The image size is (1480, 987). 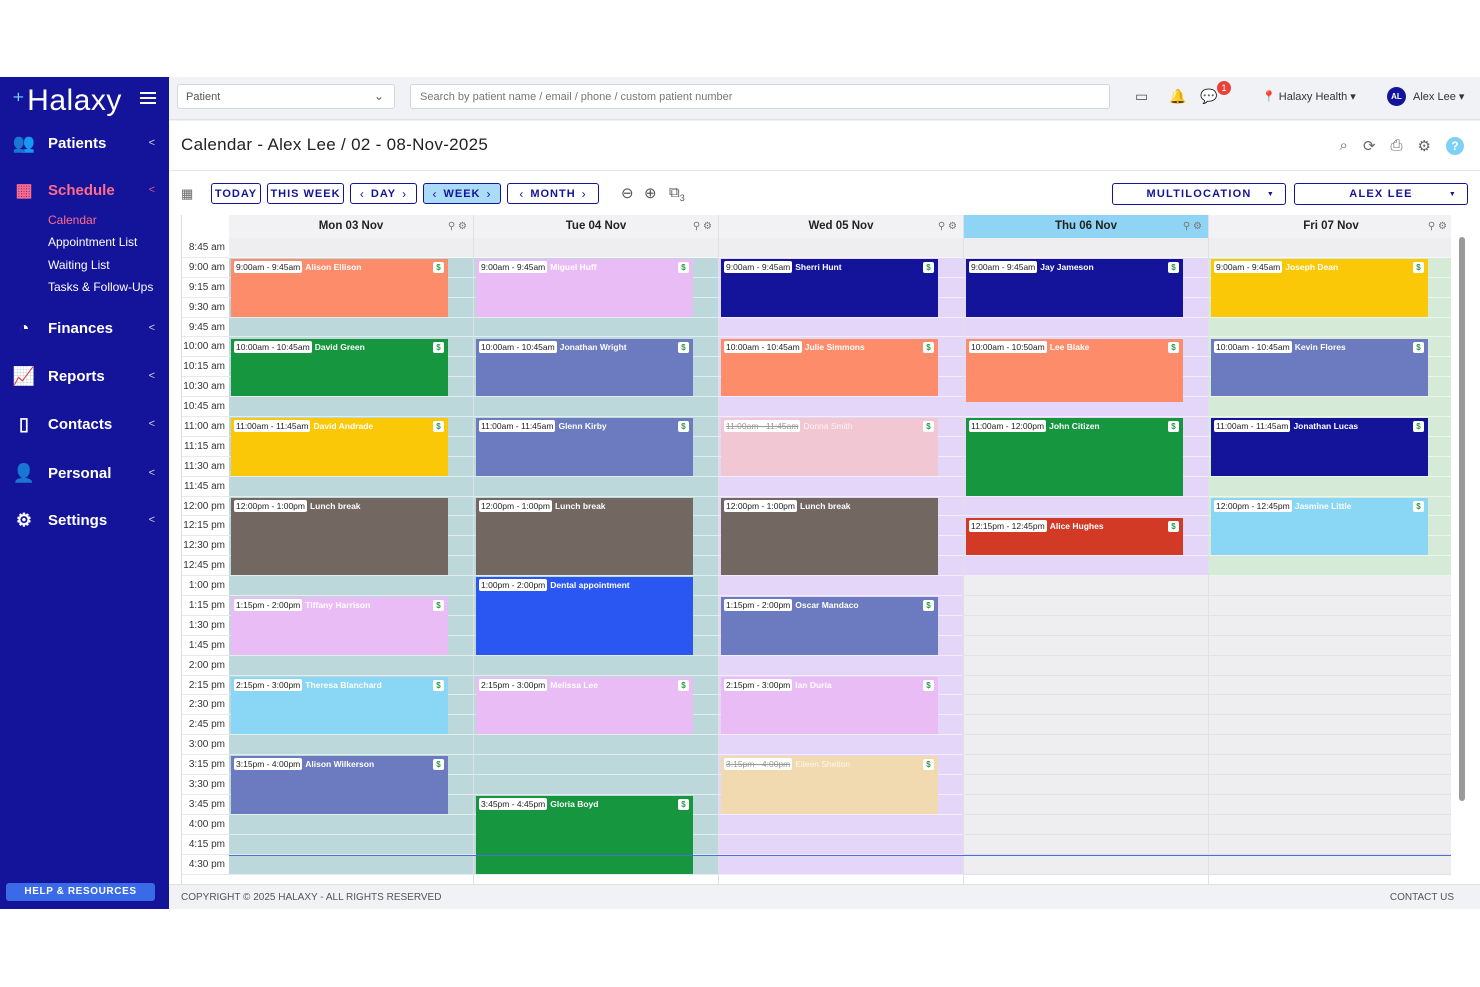 What do you see at coordinates (829, 287) in the screenshot?
I see `appointment-block: 9:00am - 9:45am Sherri Hunt $` at bounding box center [829, 287].